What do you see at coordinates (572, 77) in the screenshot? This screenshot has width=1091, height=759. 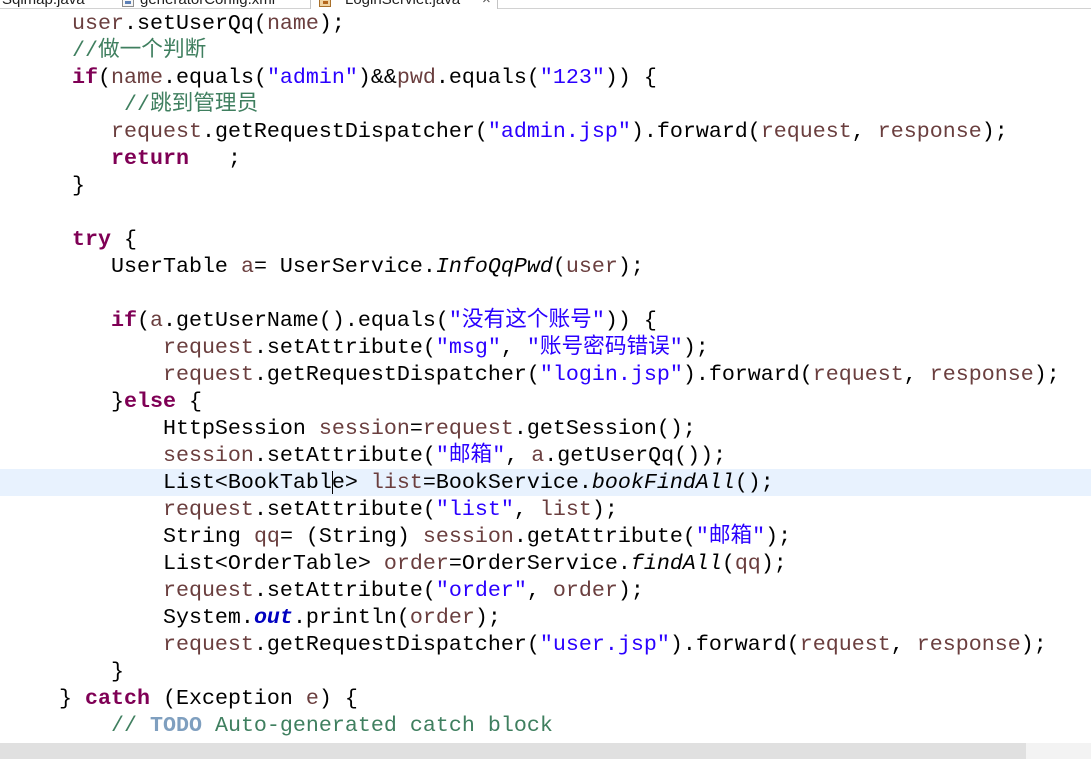 I see `string-literal: "123"` at bounding box center [572, 77].